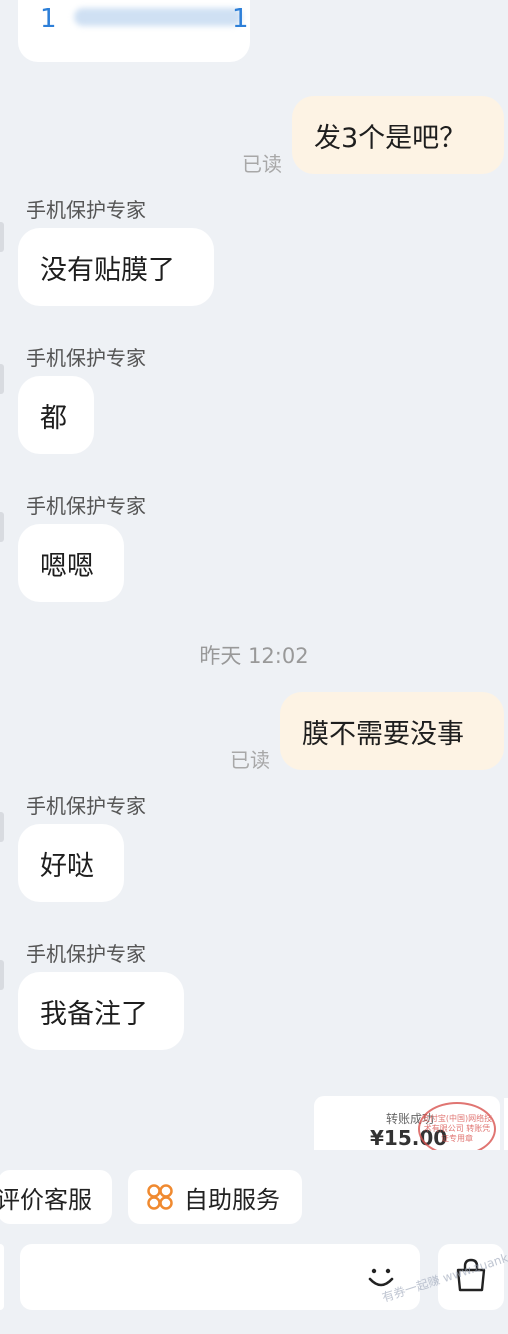 The image size is (508, 1334). Describe the element at coordinates (390, 138) in the screenshot. I see `message-text: 发3个是吧？` at that location.